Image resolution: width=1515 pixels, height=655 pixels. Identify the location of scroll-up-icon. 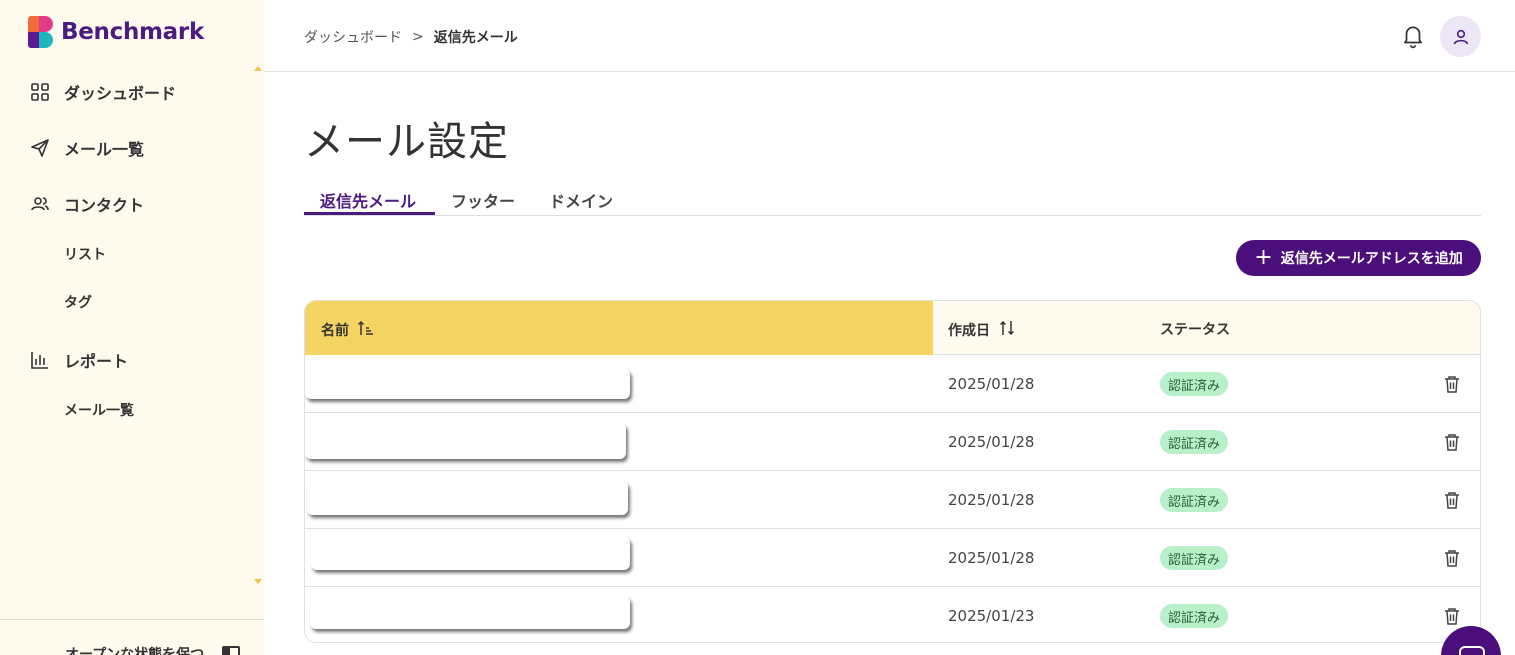
(258, 68).